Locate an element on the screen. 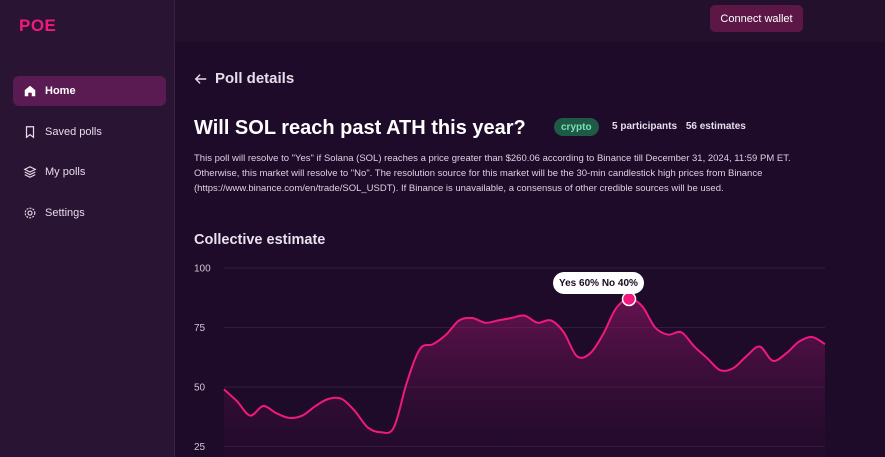  y-tick-label: 25 is located at coordinates (200, 447).